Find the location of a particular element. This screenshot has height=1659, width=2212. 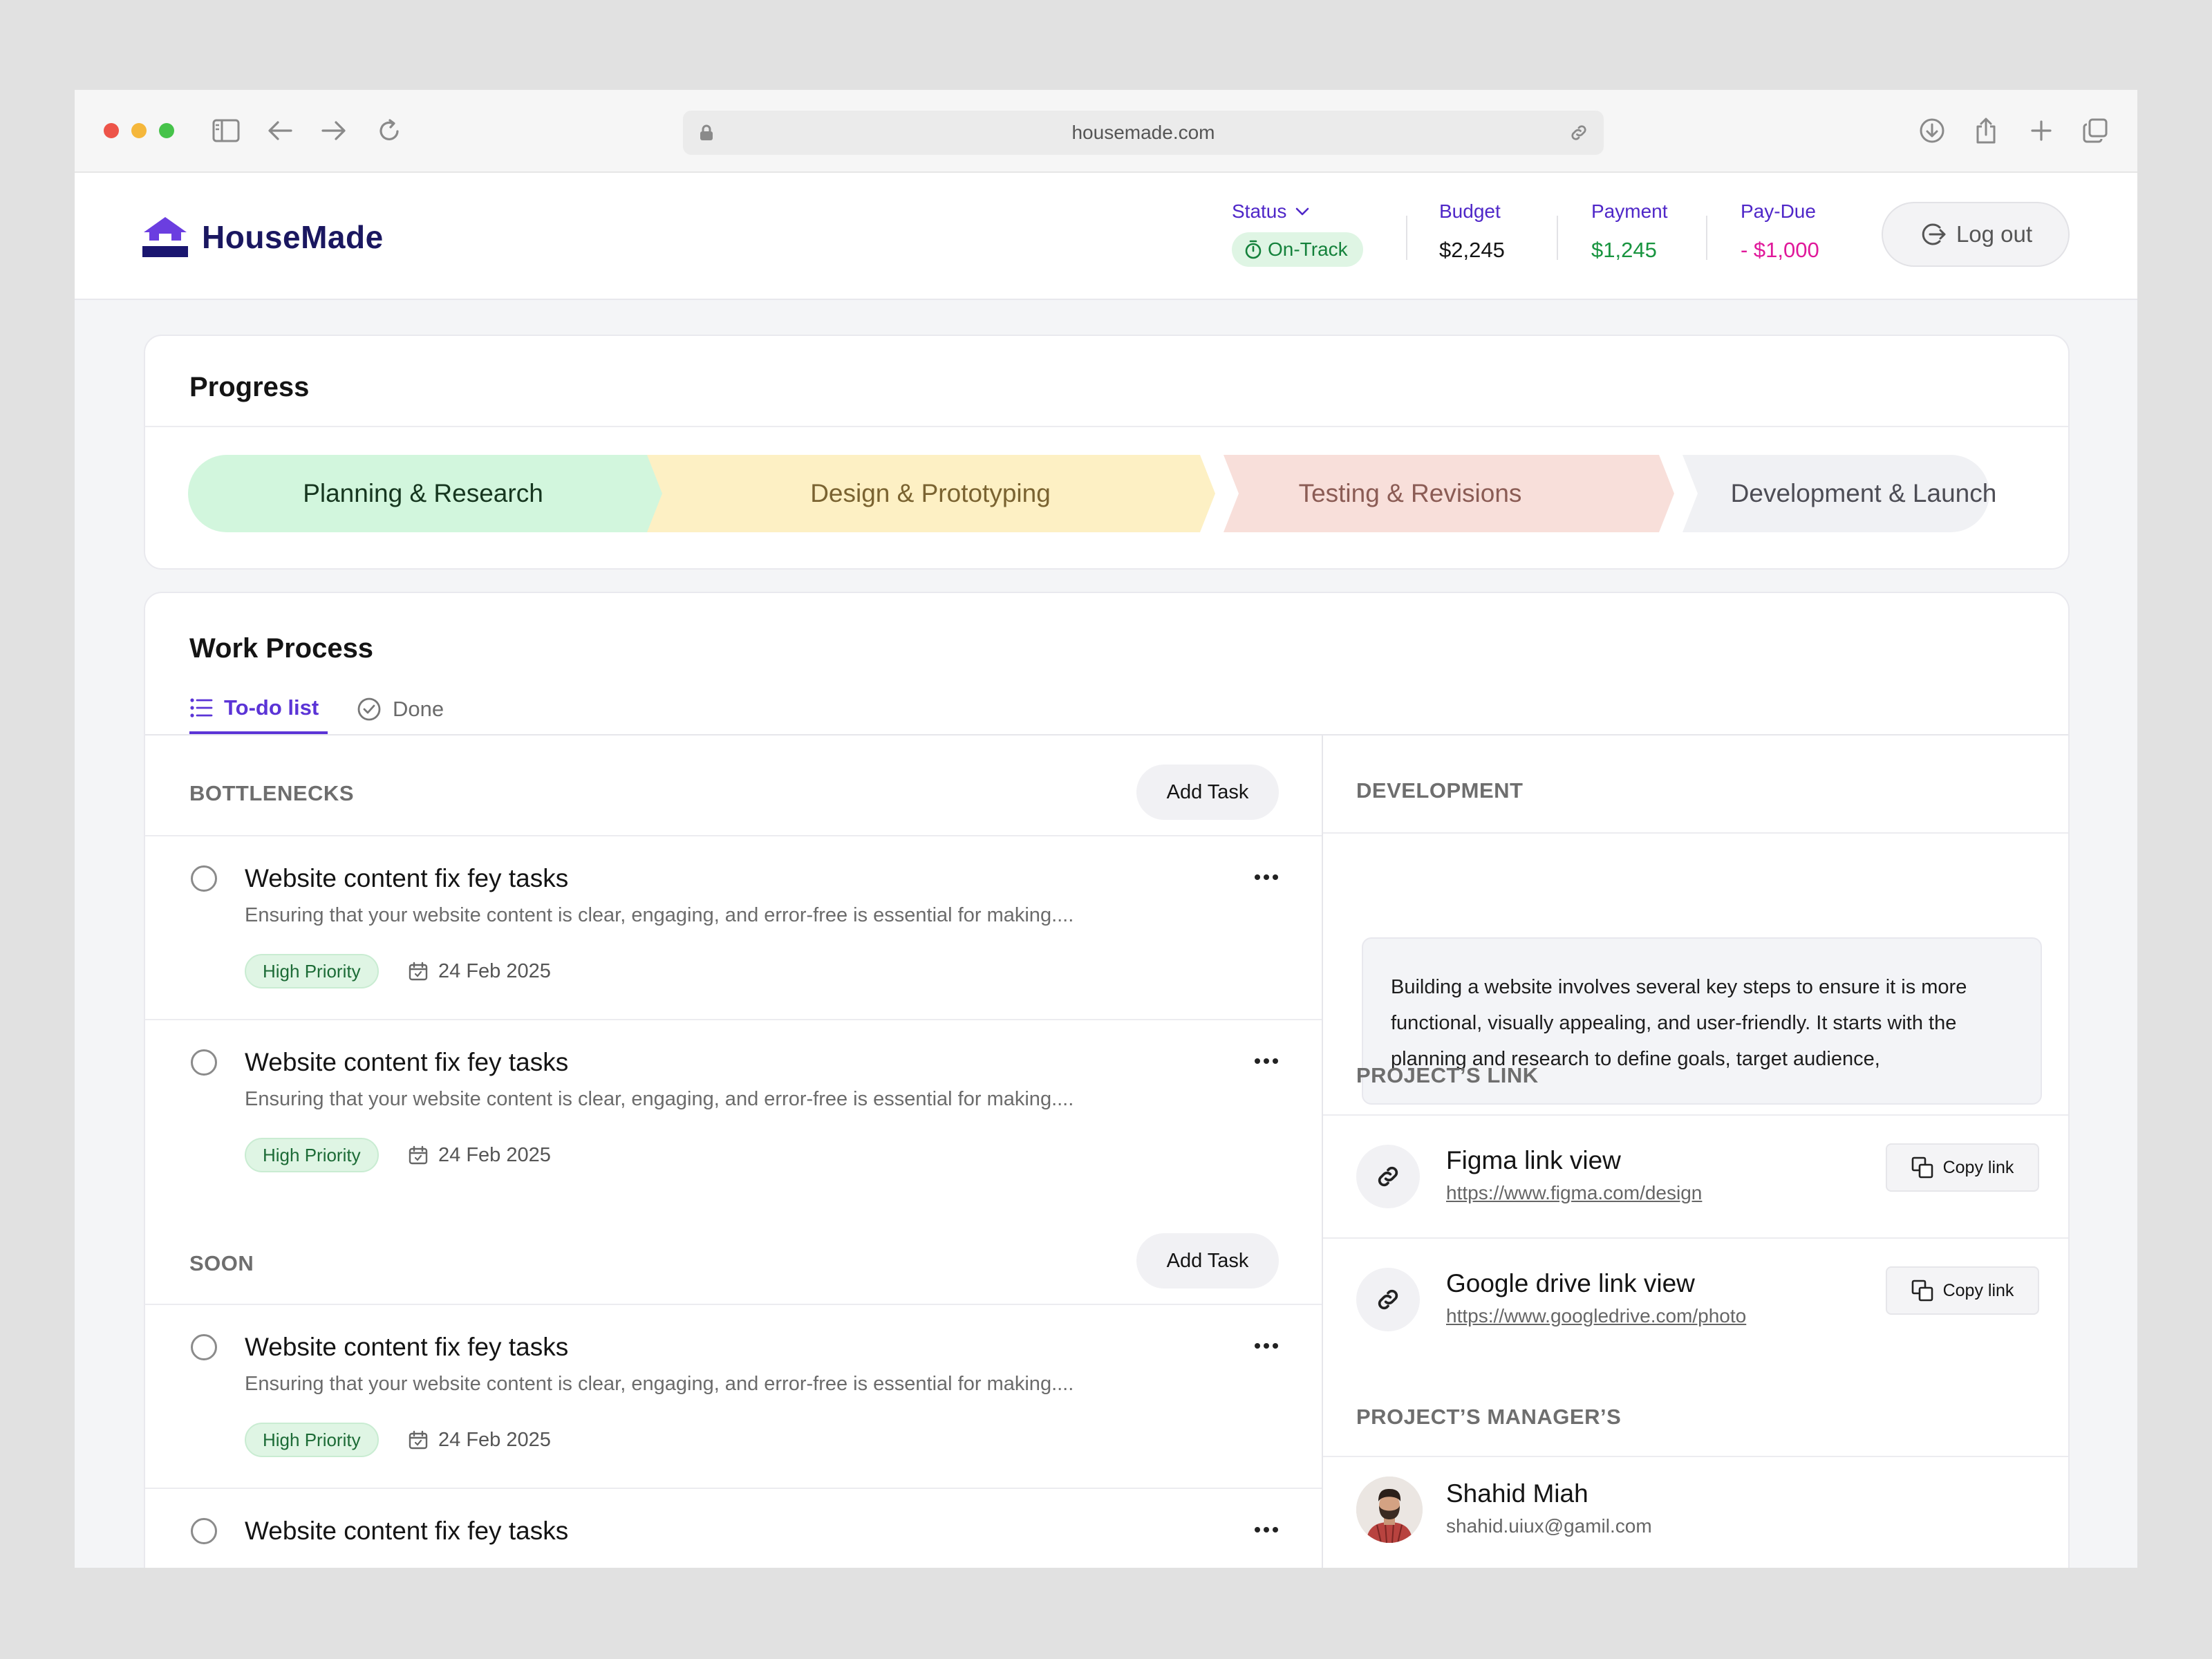

timer-icon is located at coordinates (1253, 249).